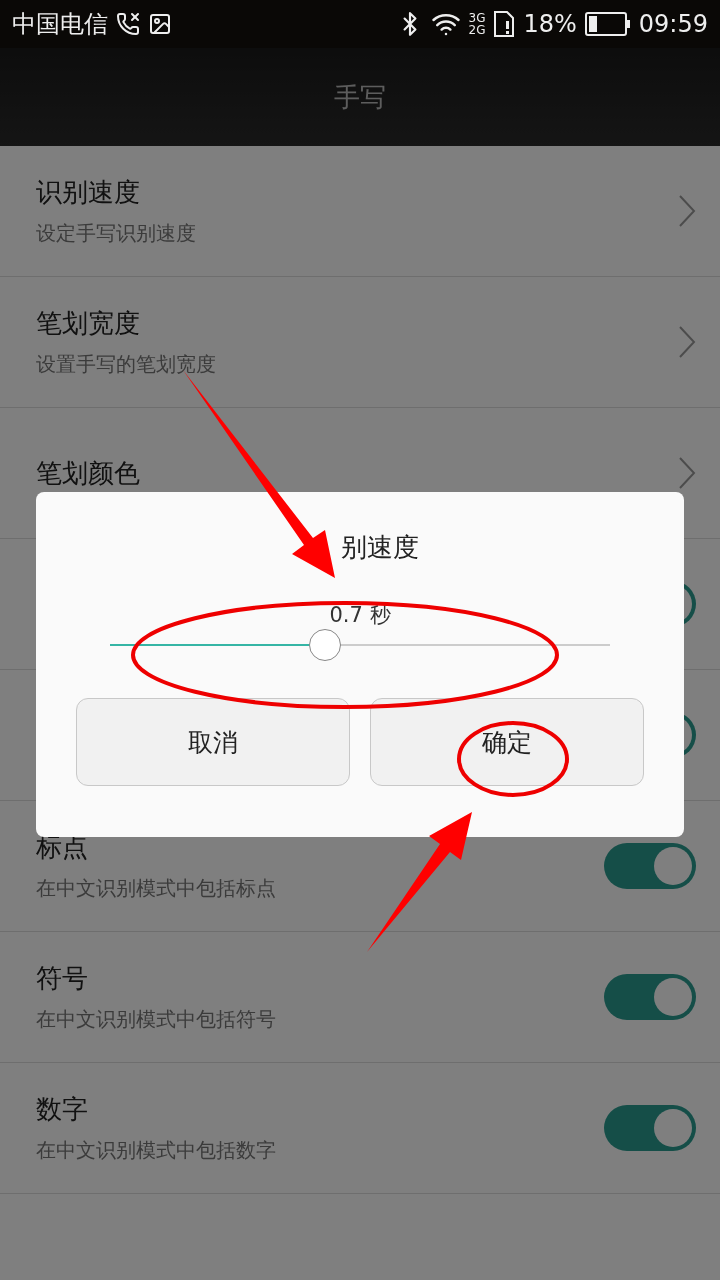 This screenshot has height=1280, width=720. What do you see at coordinates (360, 342) in the screenshot?
I see `settings-row: 笔划宽度 设置手写的笔划宽度` at bounding box center [360, 342].